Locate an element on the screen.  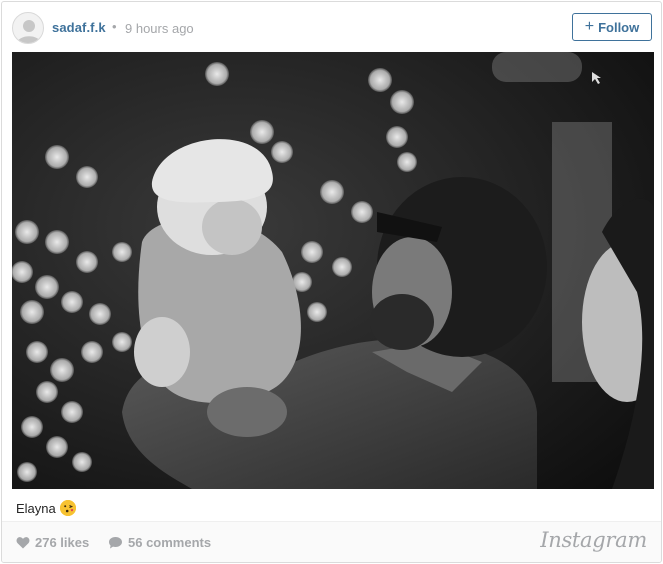
avatar is located at coordinates (28, 28).